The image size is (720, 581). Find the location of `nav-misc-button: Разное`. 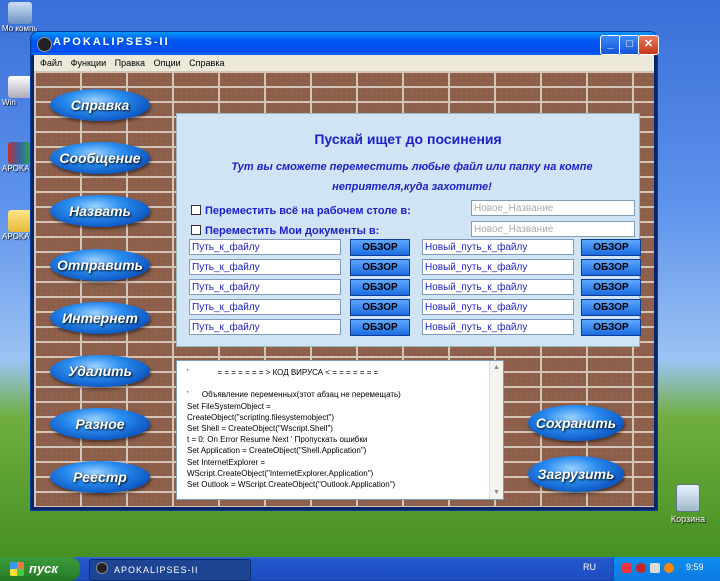

nav-misc-button: Разное is located at coordinates (100, 424).